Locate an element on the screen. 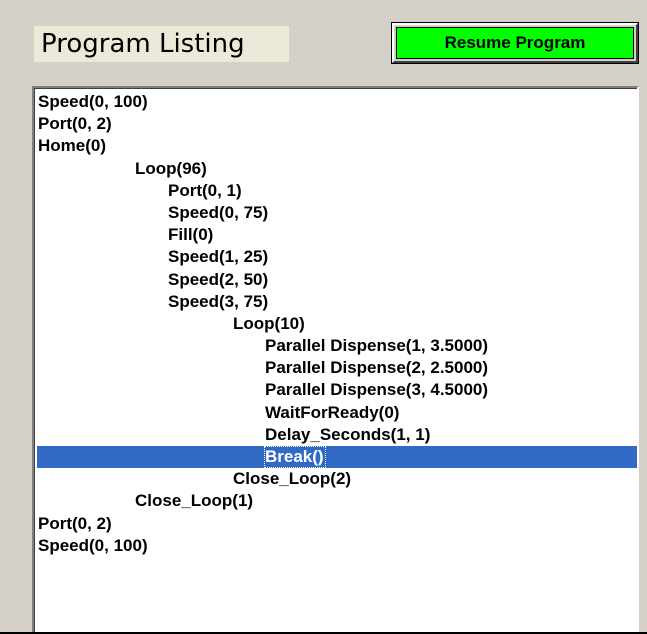 This screenshot has width=647, height=634. list-item: Speed(2, 50) is located at coordinates (337, 280).